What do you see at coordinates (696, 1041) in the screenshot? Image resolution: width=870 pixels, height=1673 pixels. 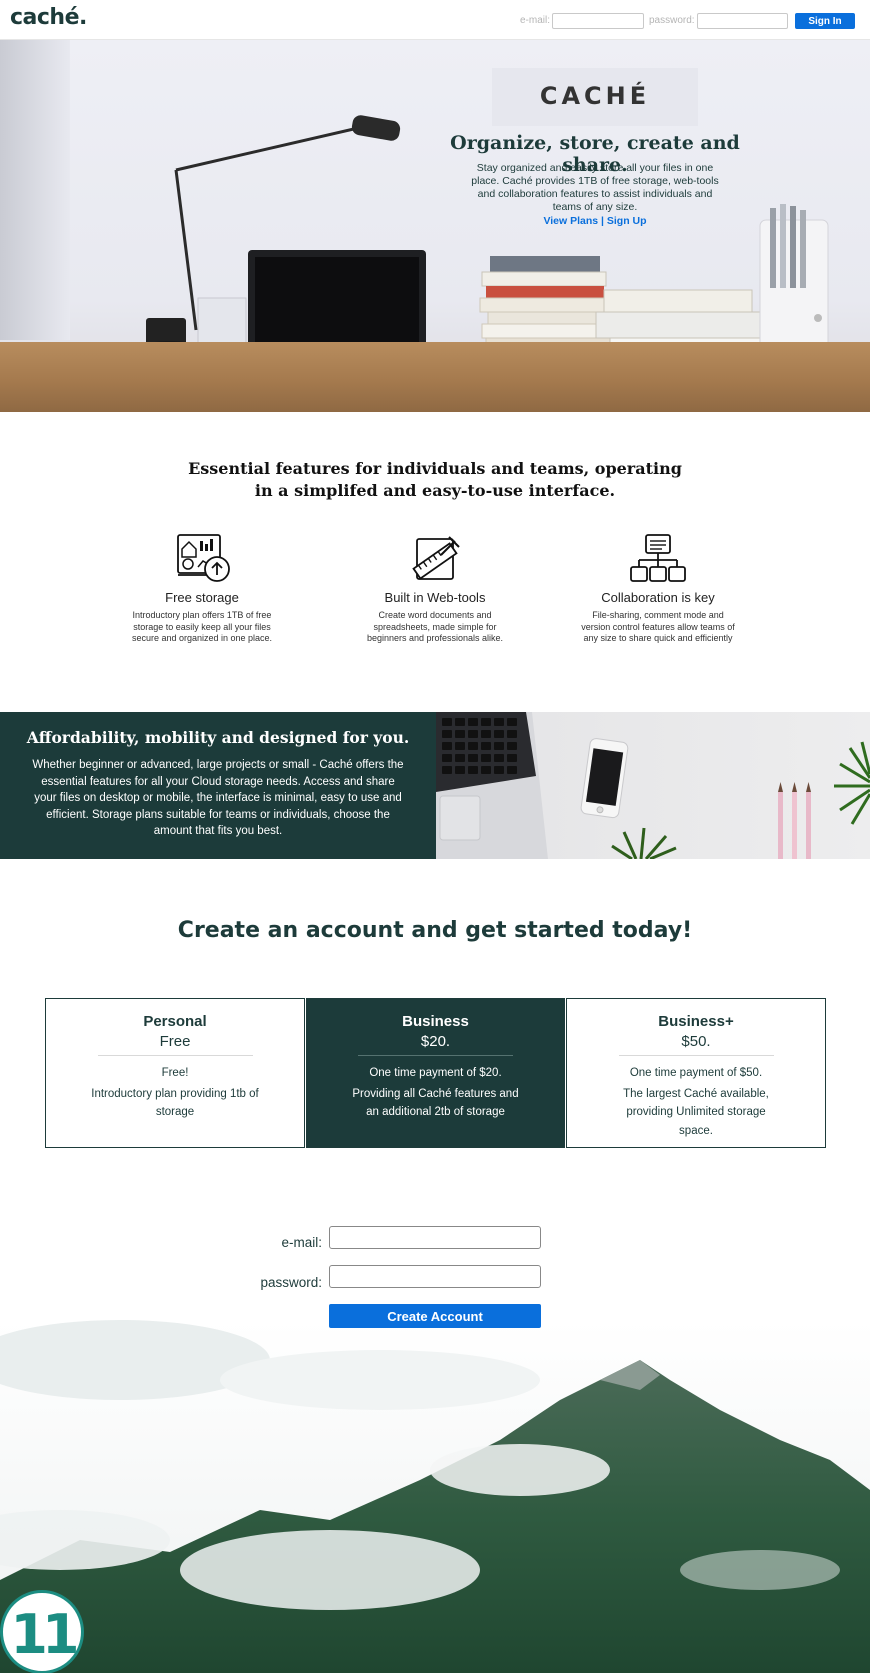 I see `plan-price: $50.` at bounding box center [696, 1041].